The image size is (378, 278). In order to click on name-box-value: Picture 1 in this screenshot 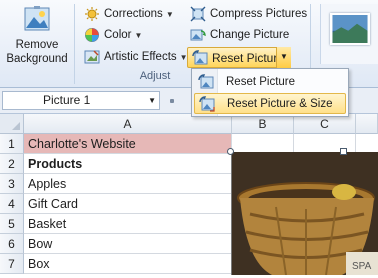, I will do `click(67, 100)`.